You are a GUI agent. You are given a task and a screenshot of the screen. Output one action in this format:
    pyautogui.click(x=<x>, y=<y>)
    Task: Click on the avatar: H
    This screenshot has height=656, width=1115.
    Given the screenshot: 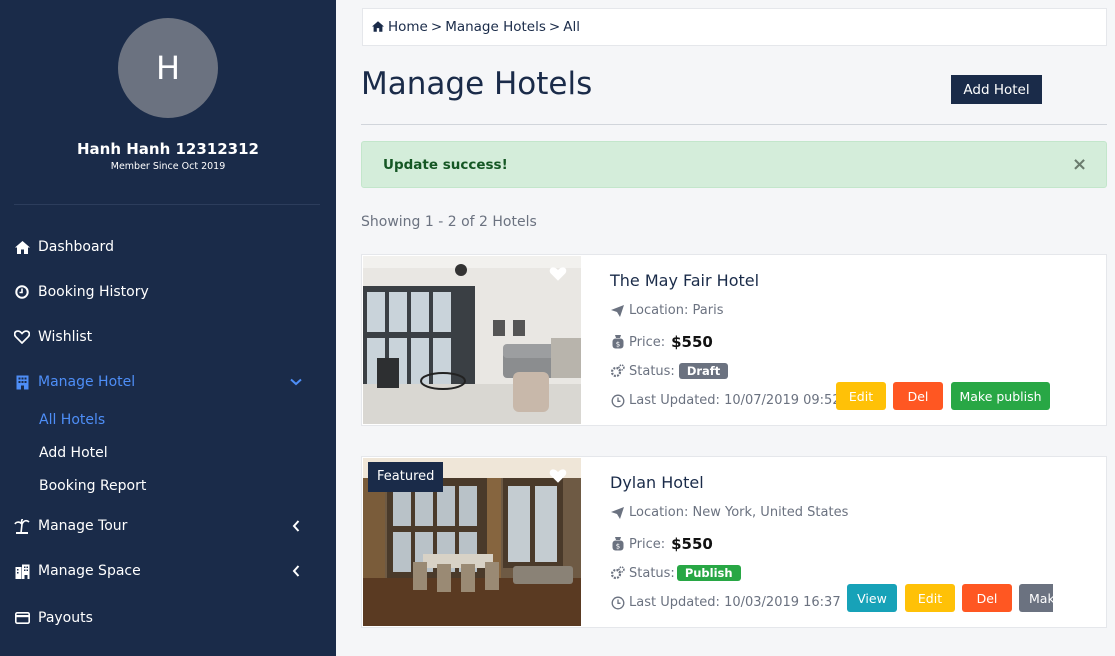 What is the action you would take?
    pyautogui.click(x=168, y=68)
    